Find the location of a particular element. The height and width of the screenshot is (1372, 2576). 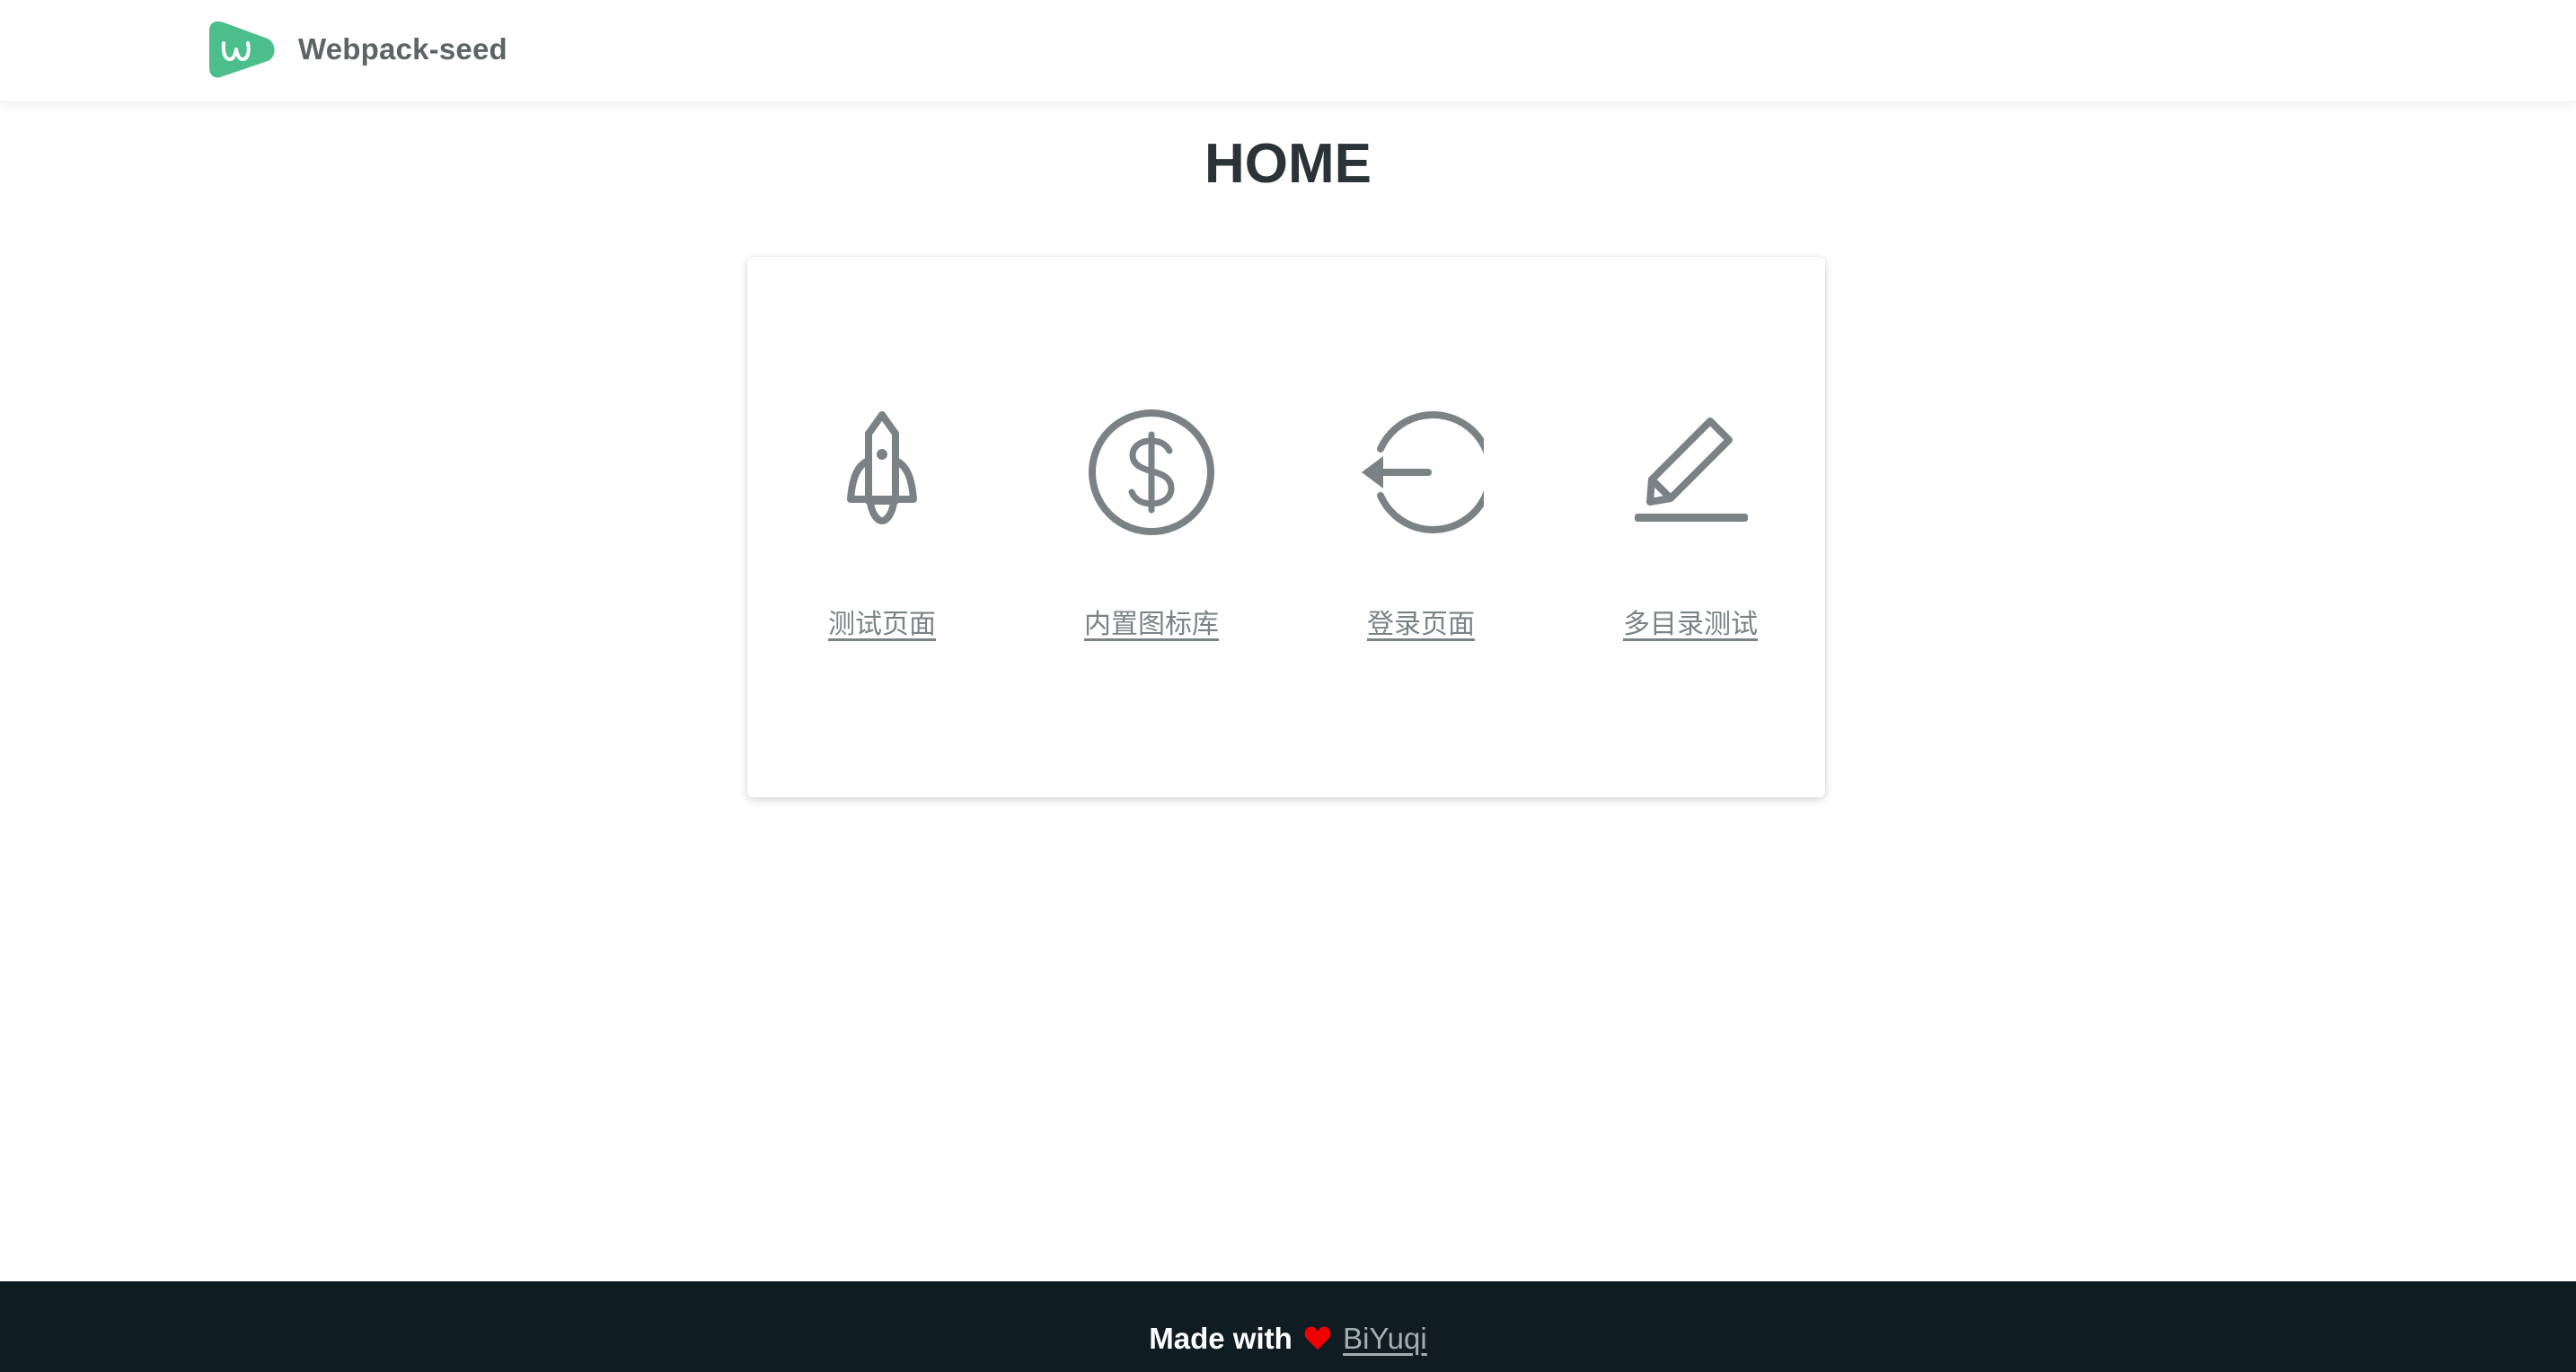

page-footer: Made with BiYuqi is located at coordinates (1288, 1326).